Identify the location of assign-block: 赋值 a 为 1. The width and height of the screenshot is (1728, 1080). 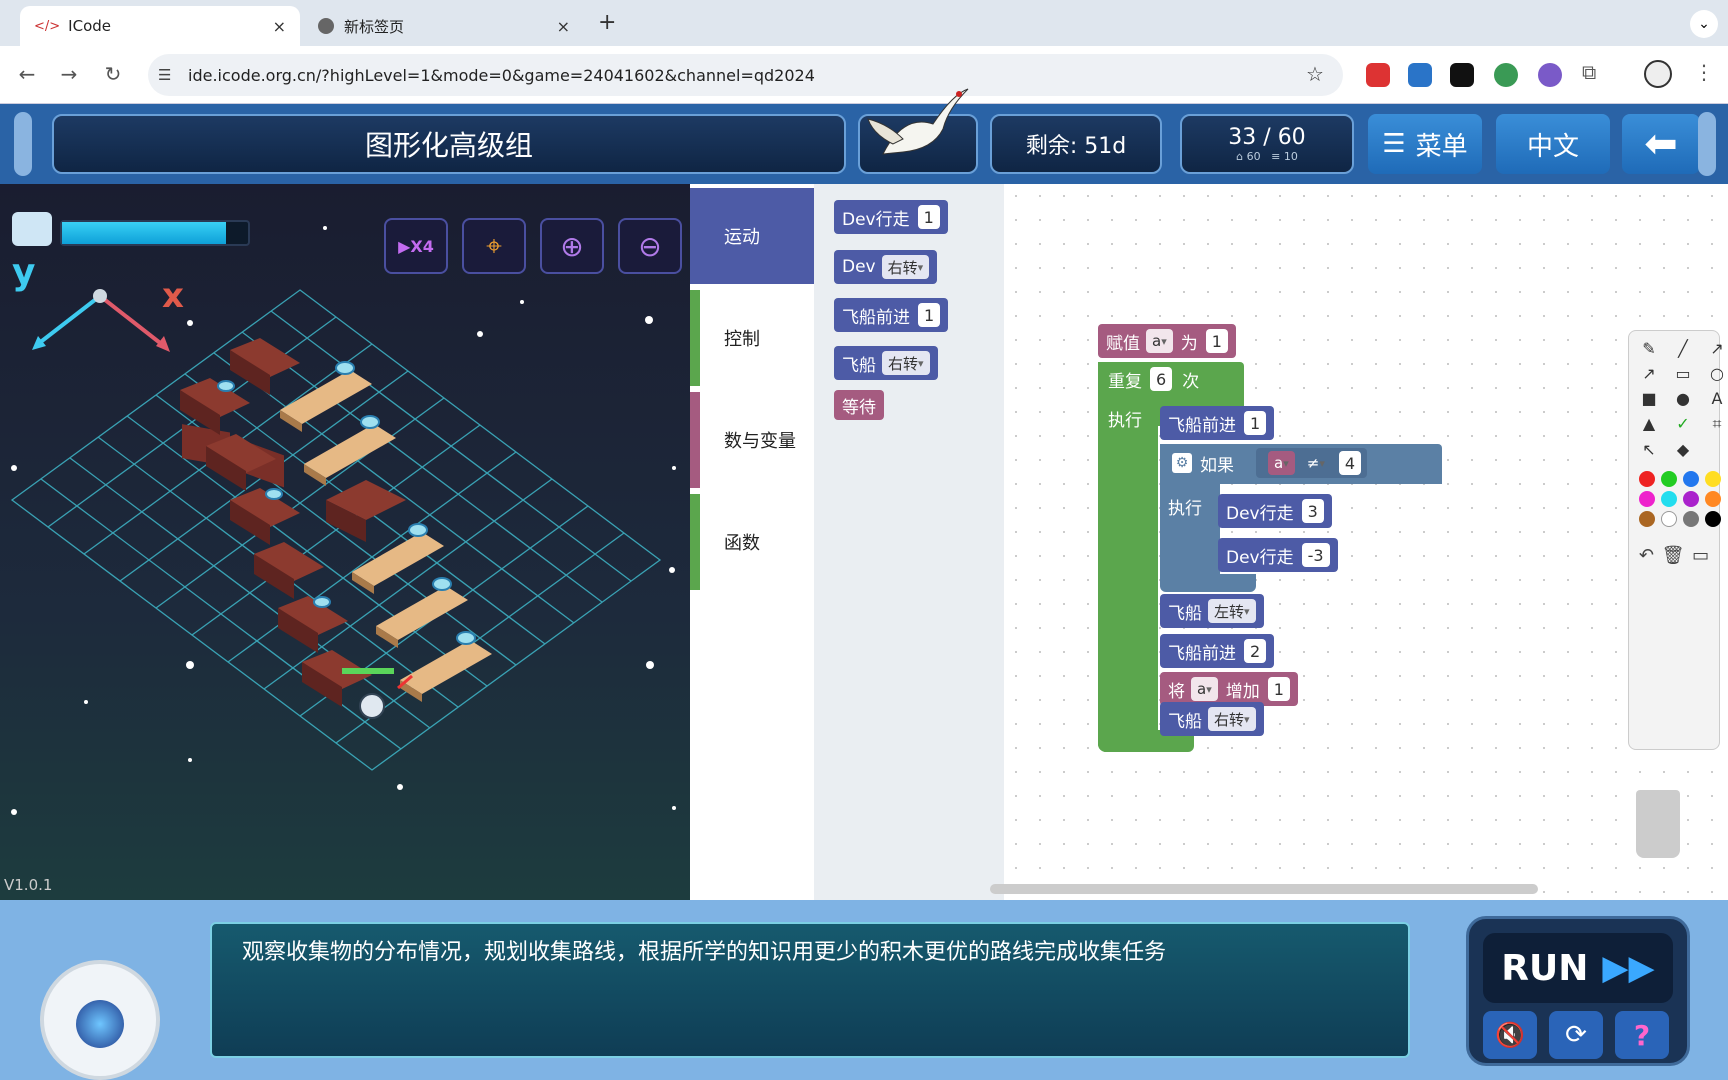
(1167, 341).